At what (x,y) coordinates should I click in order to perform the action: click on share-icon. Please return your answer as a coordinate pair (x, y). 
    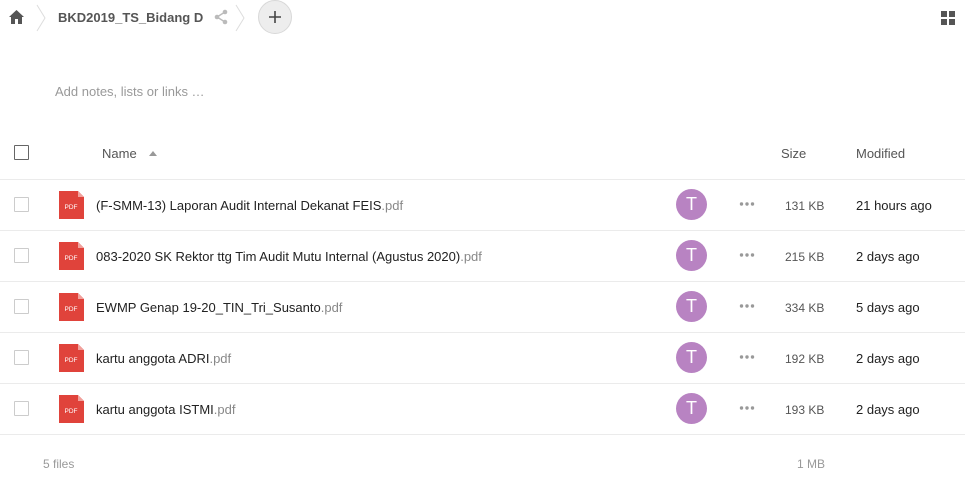
    Looking at the image, I should click on (221, 17).